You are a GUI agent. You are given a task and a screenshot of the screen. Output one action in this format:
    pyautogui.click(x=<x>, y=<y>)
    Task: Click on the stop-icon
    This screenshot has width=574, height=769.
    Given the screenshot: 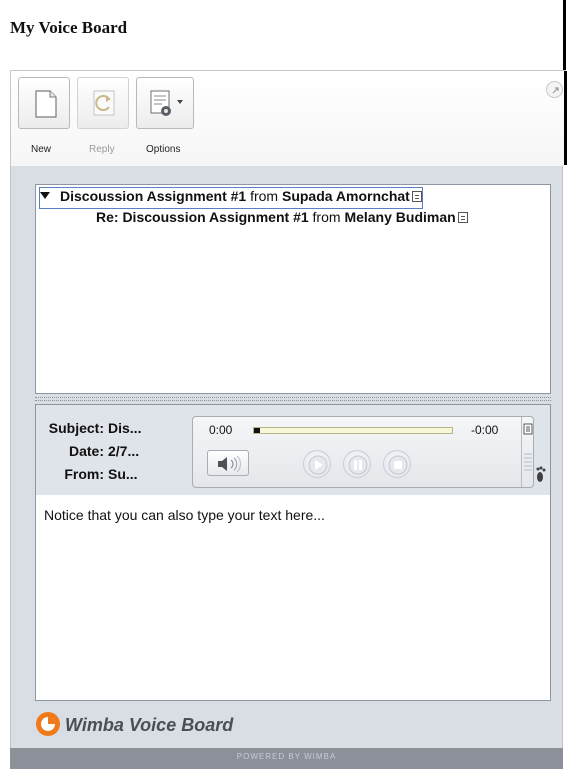 What is the action you would take?
    pyautogui.click(x=398, y=465)
    